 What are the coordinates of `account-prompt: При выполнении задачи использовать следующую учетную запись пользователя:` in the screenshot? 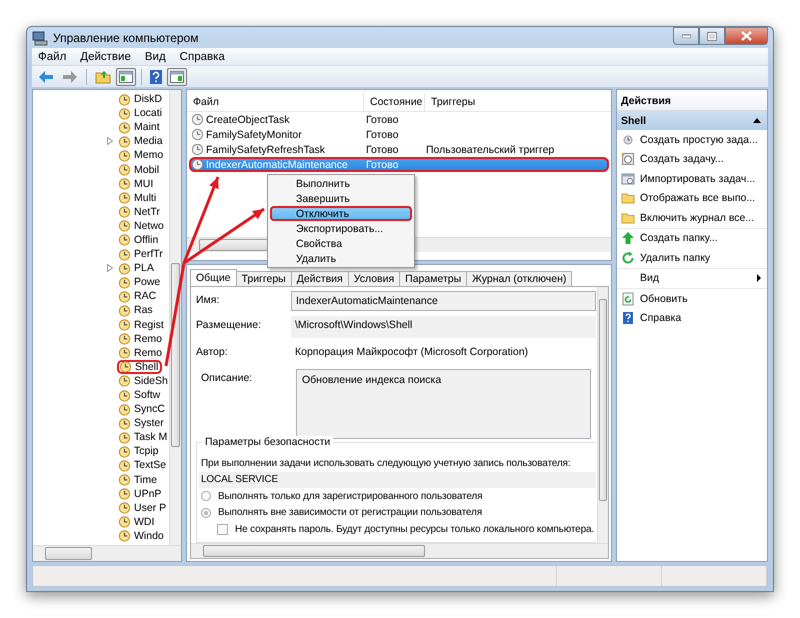 It's located at (386, 463).